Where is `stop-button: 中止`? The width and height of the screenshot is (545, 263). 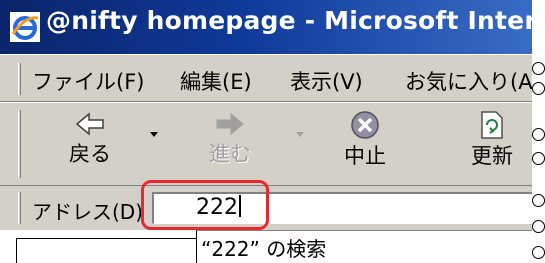 stop-button: 中止 is located at coordinates (365, 140).